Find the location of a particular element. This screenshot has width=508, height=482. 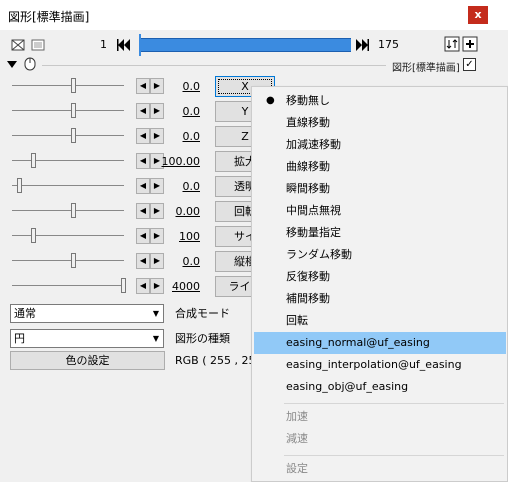

menu-item-label: easing_normal@uf_easing is located at coordinates (358, 342).